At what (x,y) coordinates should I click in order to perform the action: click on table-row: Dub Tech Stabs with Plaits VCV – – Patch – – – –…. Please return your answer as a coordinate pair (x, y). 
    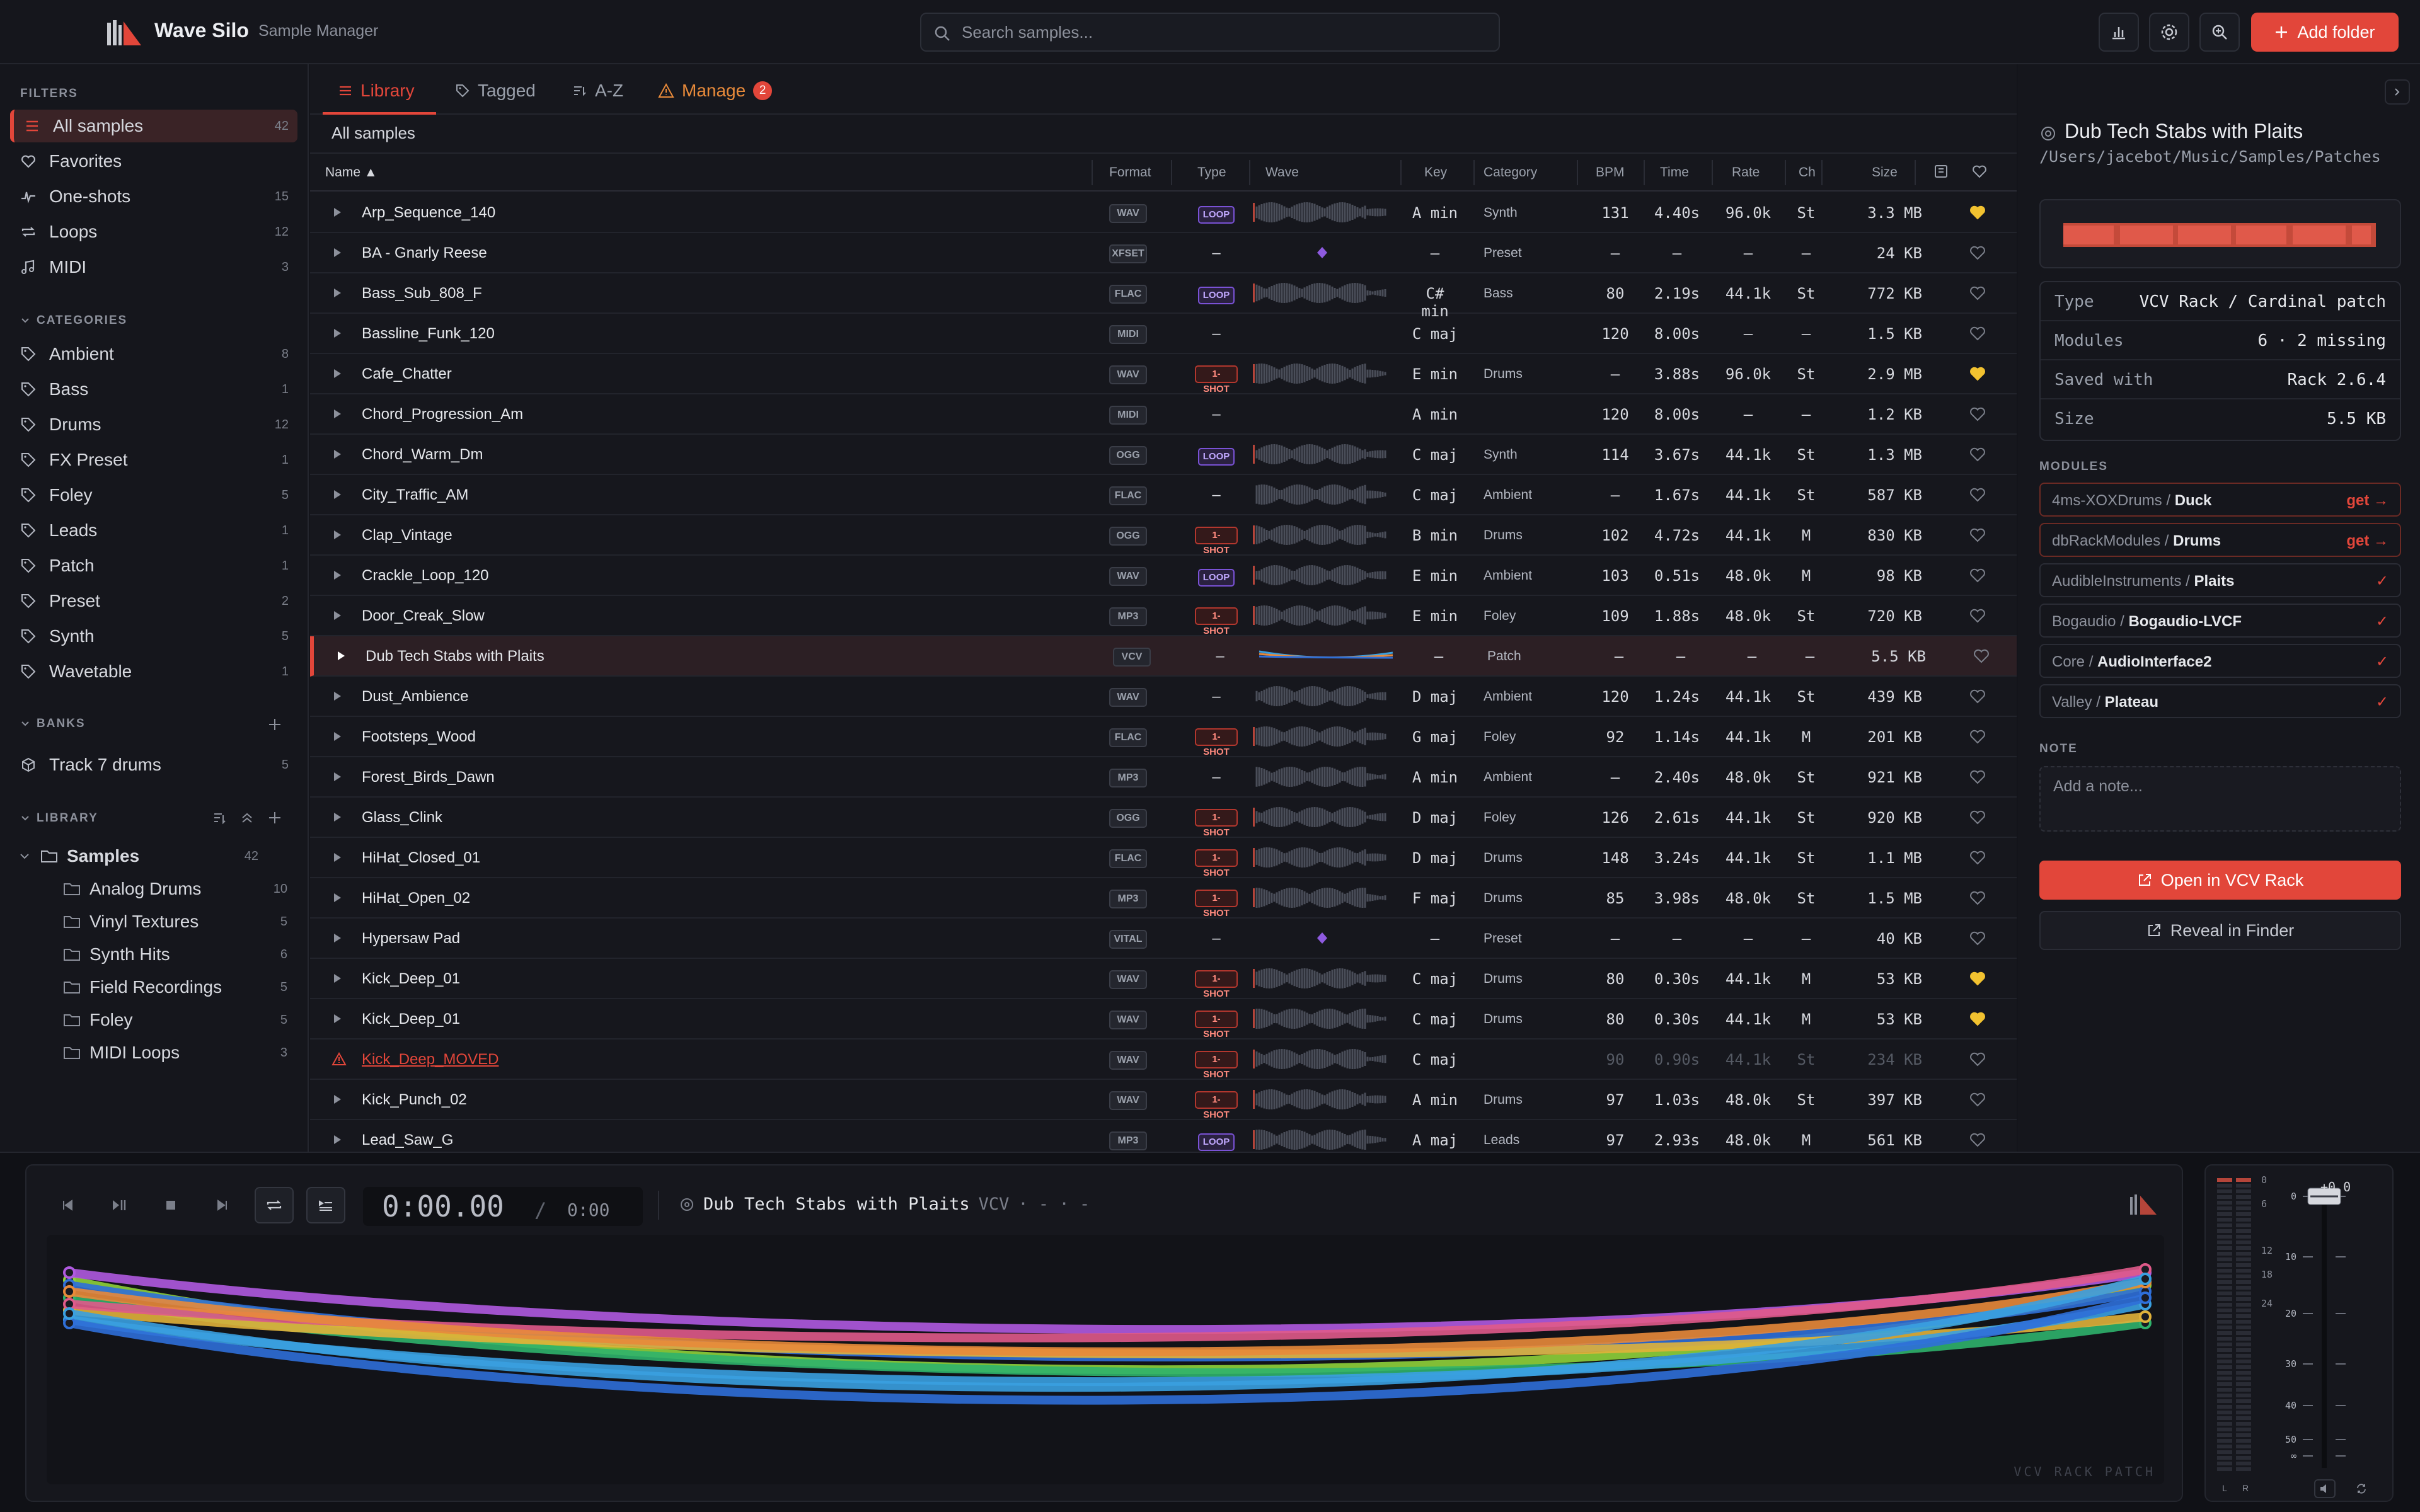
    Looking at the image, I should click on (1163, 656).